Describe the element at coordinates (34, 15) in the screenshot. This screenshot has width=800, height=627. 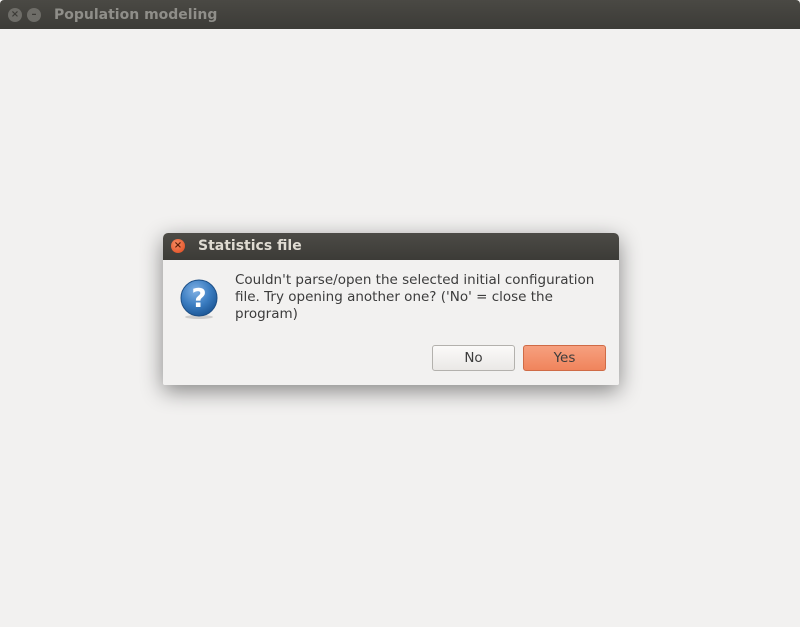
I see `window-minimize-icon: –` at that location.